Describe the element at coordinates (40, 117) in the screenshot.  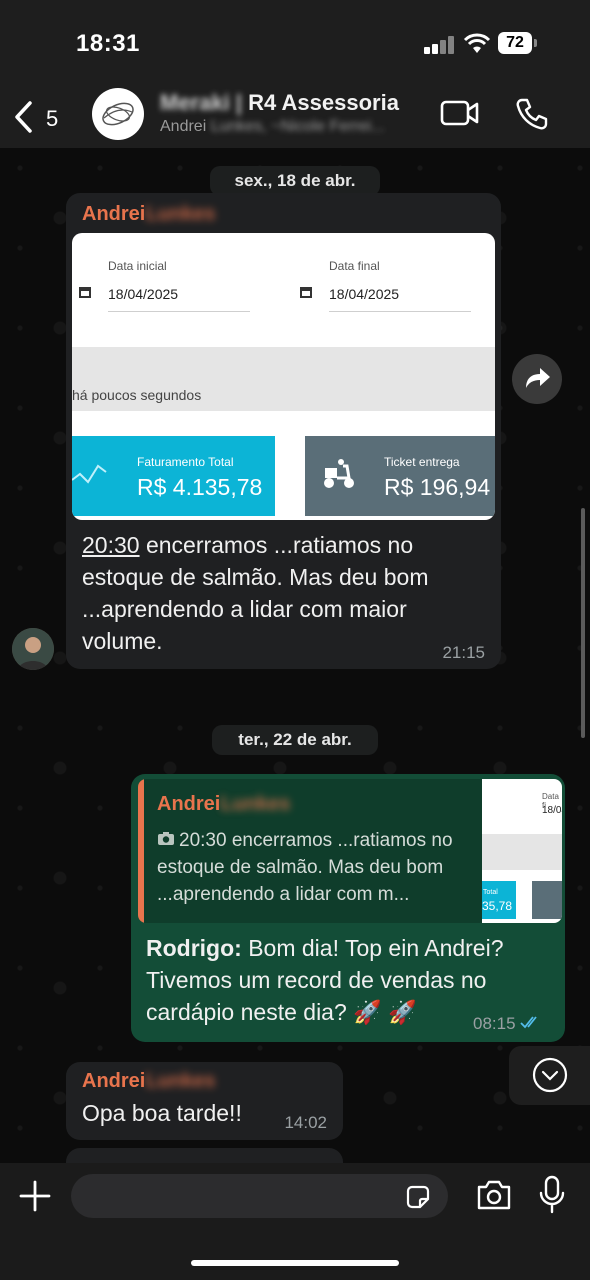
I see `back-button: 5` at that location.